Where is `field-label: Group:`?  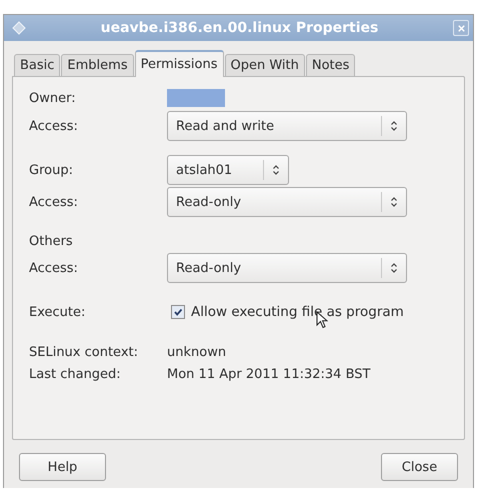 field-label: Group: is located at coordinates (51, 170).